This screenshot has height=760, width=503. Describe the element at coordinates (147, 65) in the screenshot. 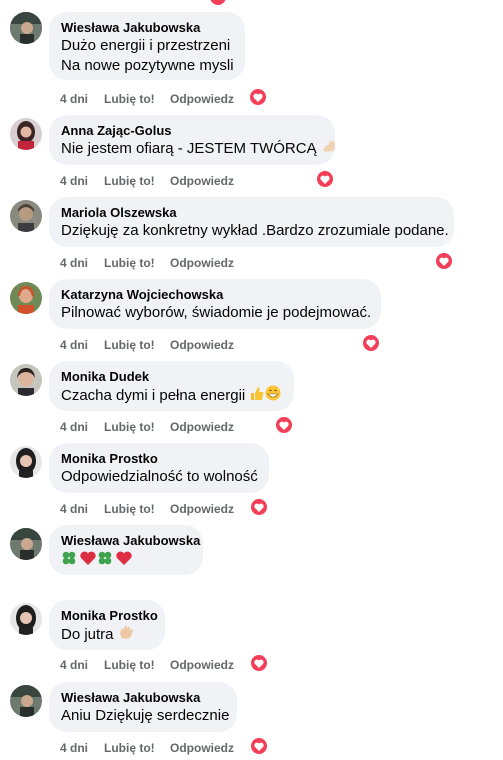

I see `comment-text-line: Na nowe pozytywne mysli` at that location.